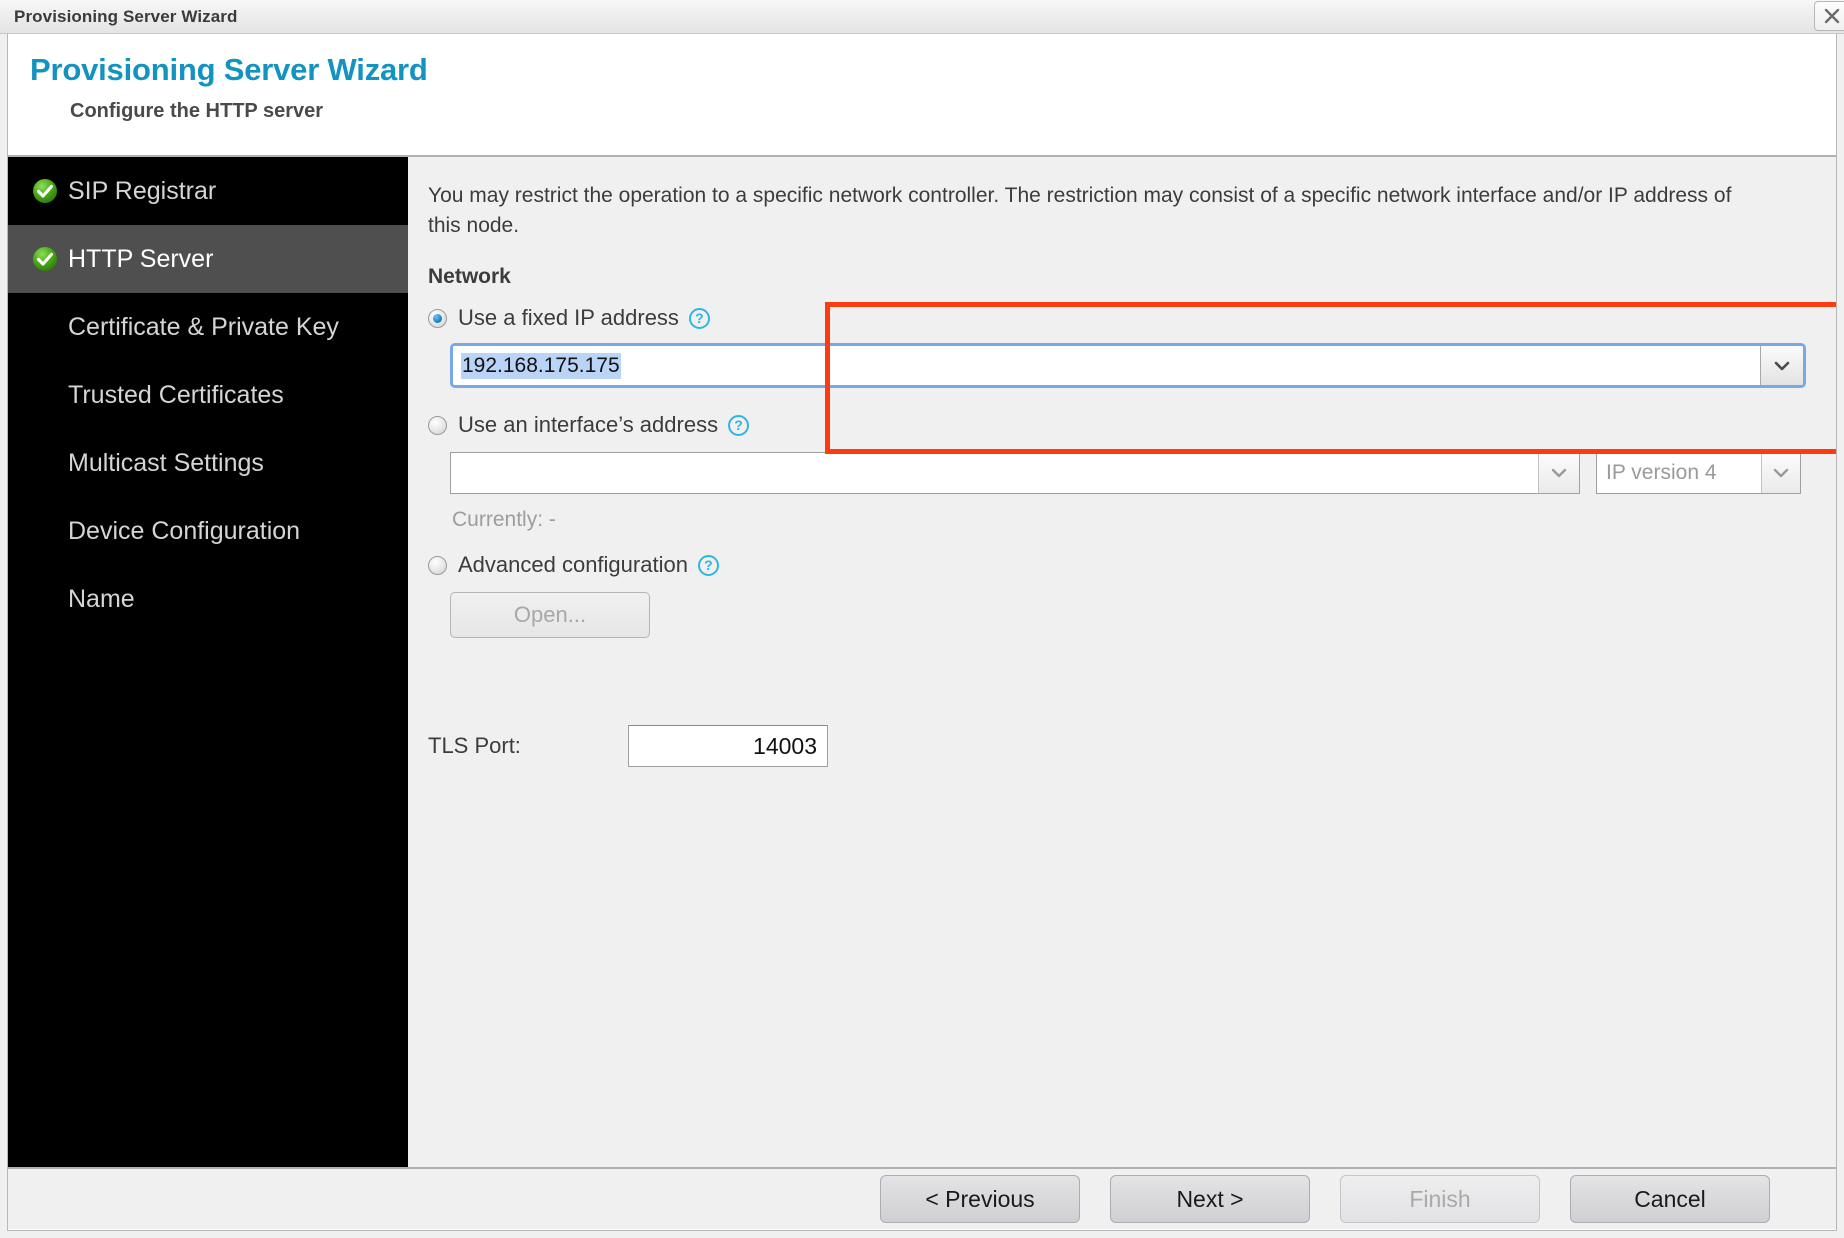 The width and height of the screenshot is (1844, 1238). Describe the element at coordinates (1670, 1199) in the screenshot. I see `cancel-button: Cancel` at that location.